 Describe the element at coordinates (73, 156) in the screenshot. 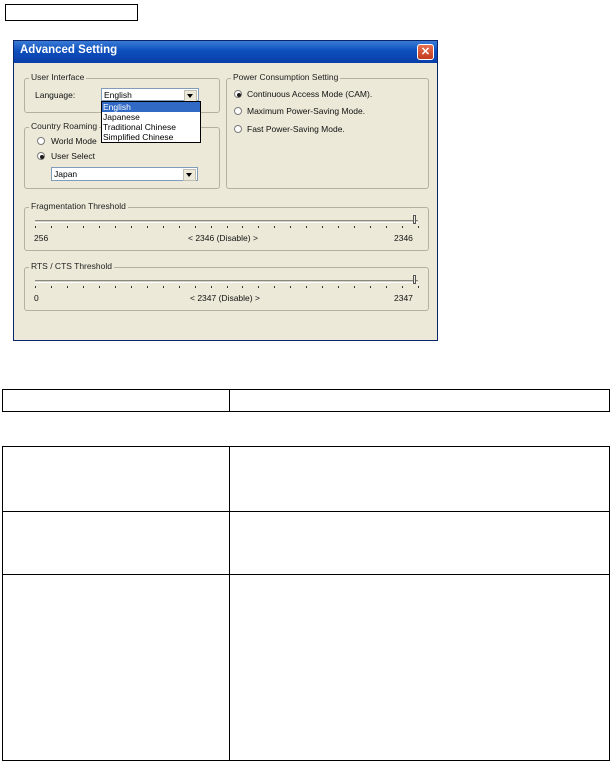

I see `user-select-label: User Select` at that location.